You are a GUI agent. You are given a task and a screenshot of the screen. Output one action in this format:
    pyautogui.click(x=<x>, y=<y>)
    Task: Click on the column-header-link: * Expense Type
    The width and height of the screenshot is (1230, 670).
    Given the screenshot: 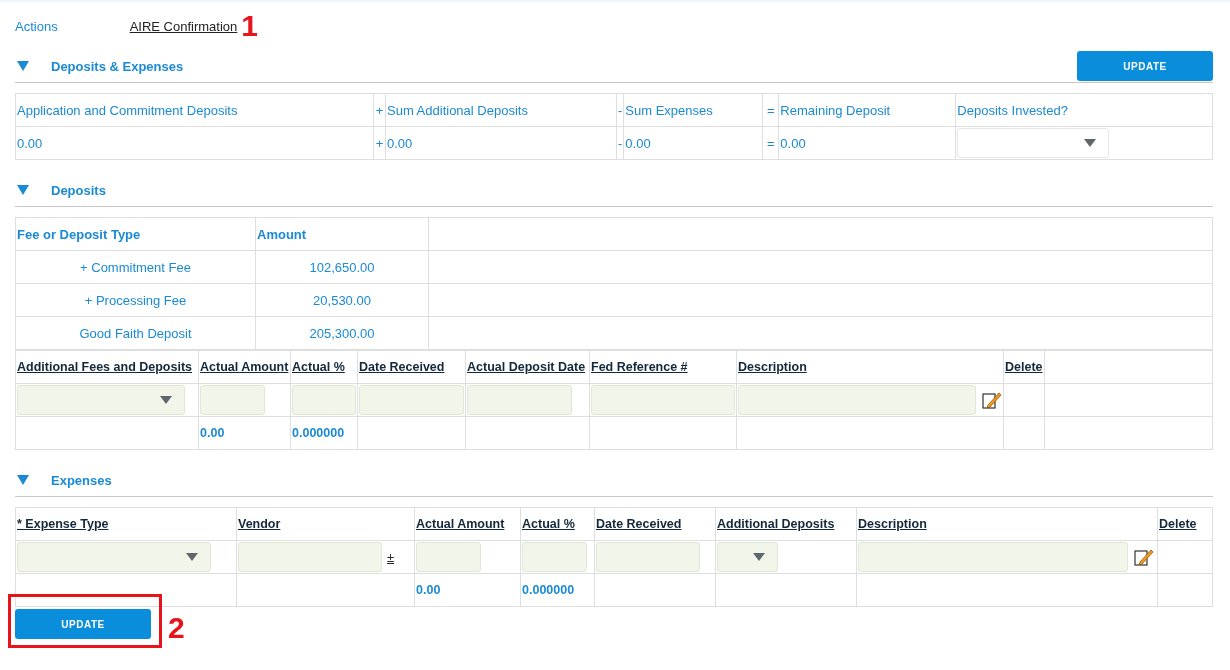 What is the action you would take?
    pyautogui.click(x=63, y=524)
    